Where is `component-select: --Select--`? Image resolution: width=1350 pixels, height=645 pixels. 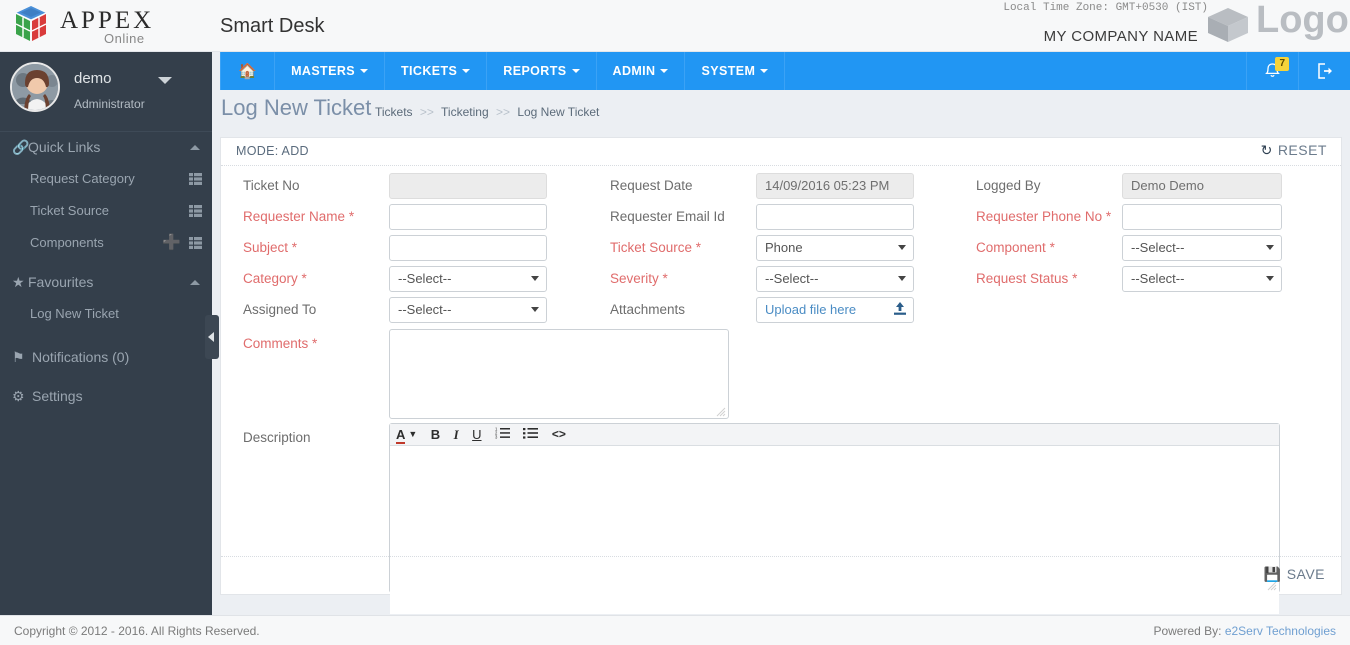 component-select: --Select-- is located at coordinates (1202, 248).